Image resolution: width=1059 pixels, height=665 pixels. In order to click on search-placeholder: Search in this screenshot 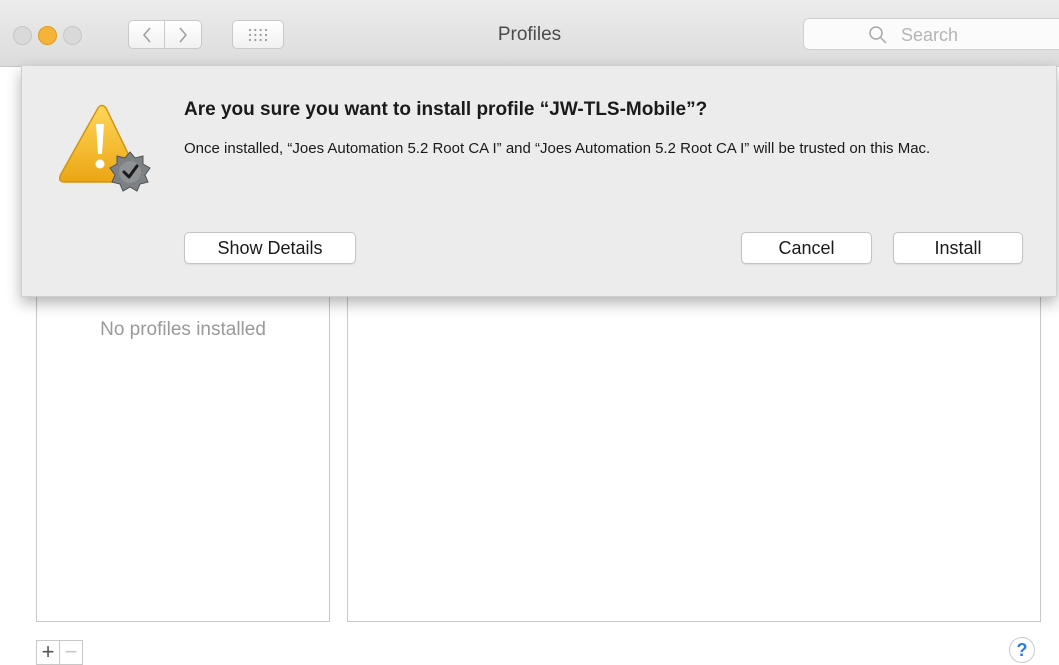, I will do `click(930, 35)`.